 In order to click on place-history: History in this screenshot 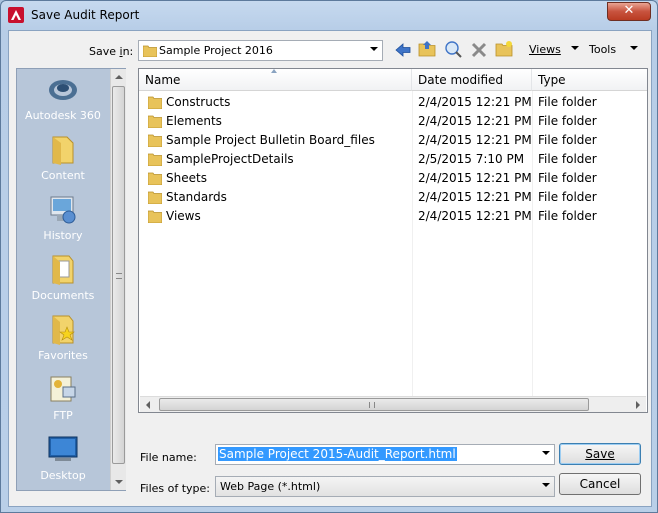, I will do `click(63, 221)`.